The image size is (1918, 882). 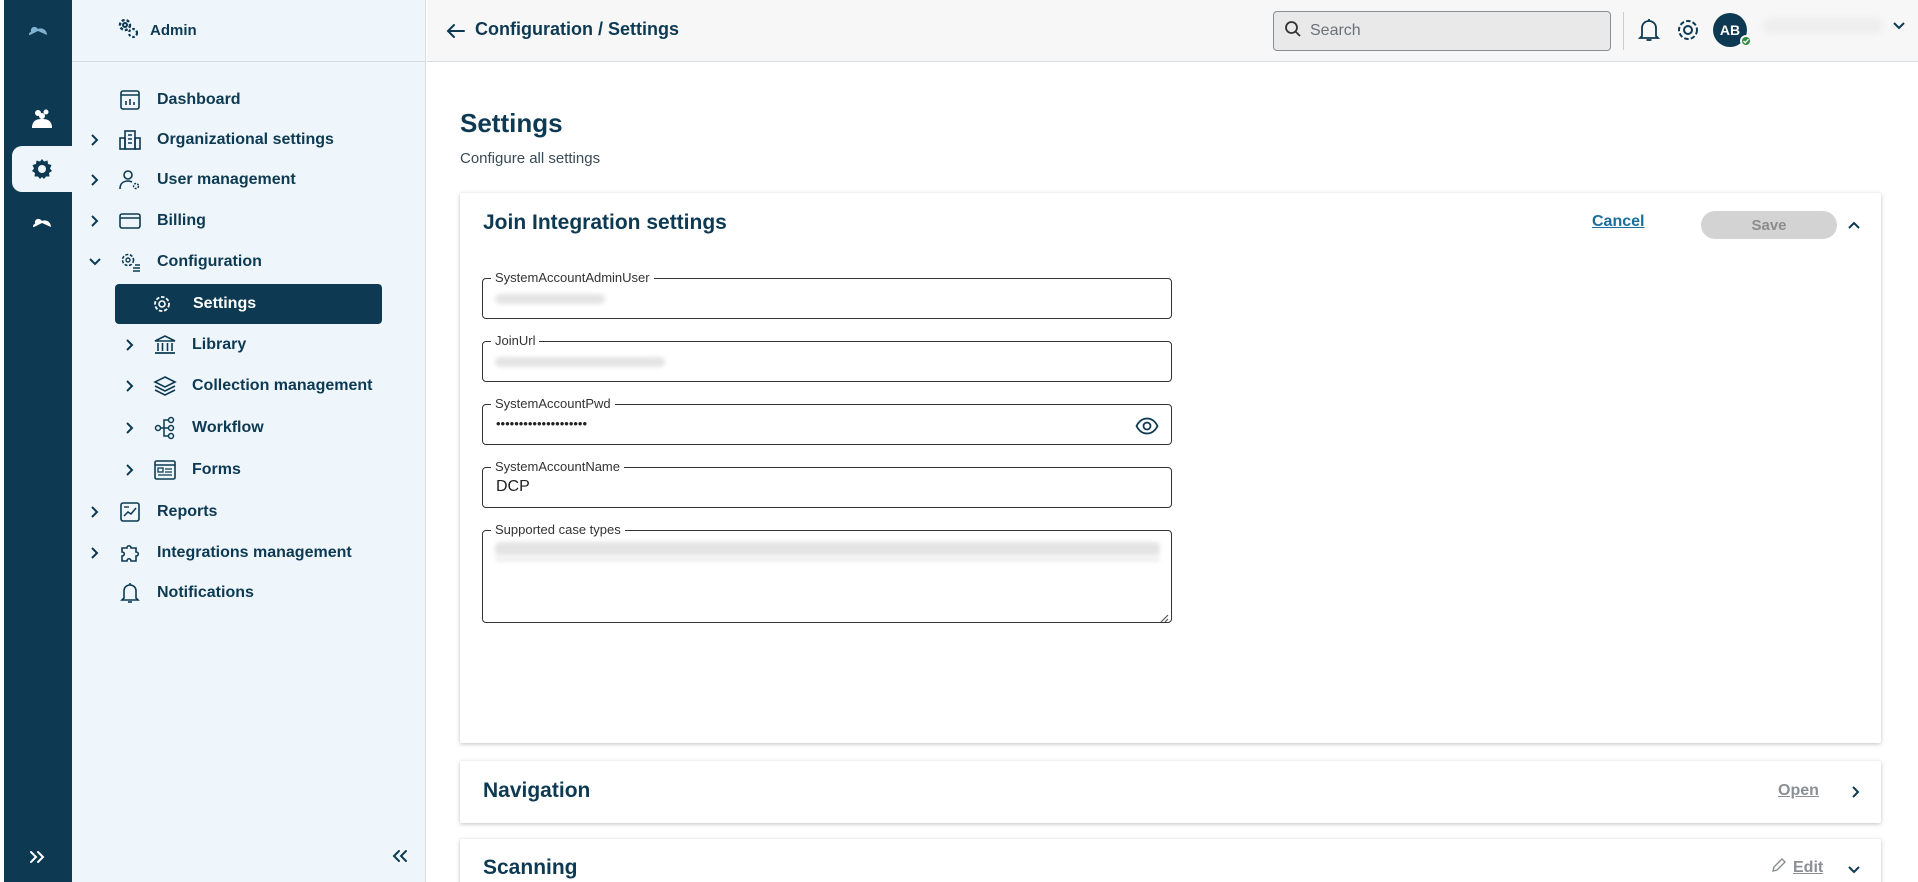 I want to click on field-label: SystemAccountAdminUser, so click(x=572, y=277).